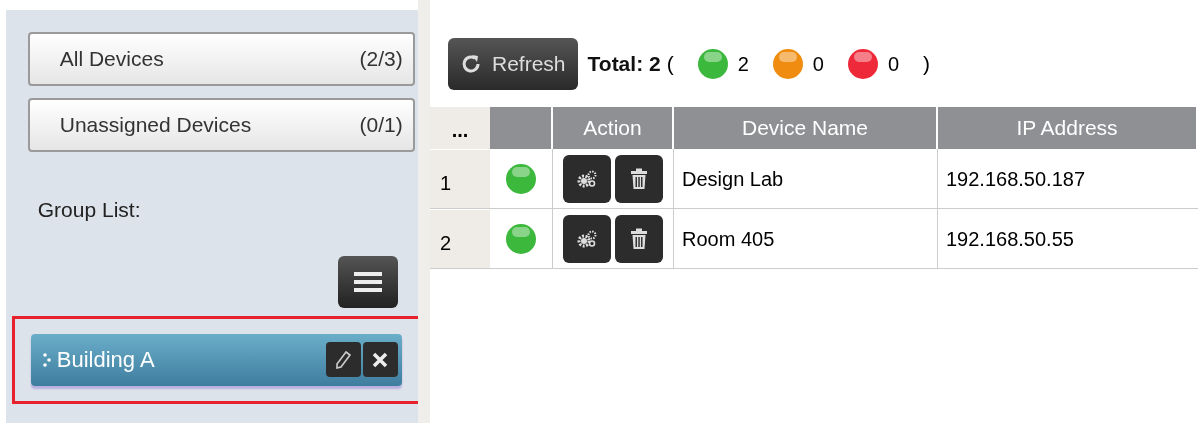 The width and height of the screenshot is (1198, 423). What do you see at coordinates (806, 128) in the screenshot?
I see `column-header: Device Name` at bounding box center [806, 128].